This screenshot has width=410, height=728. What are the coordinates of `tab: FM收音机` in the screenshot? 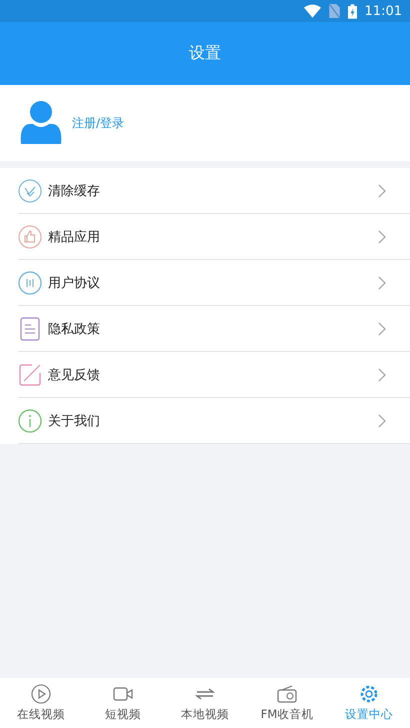 It's located at (287, 703).